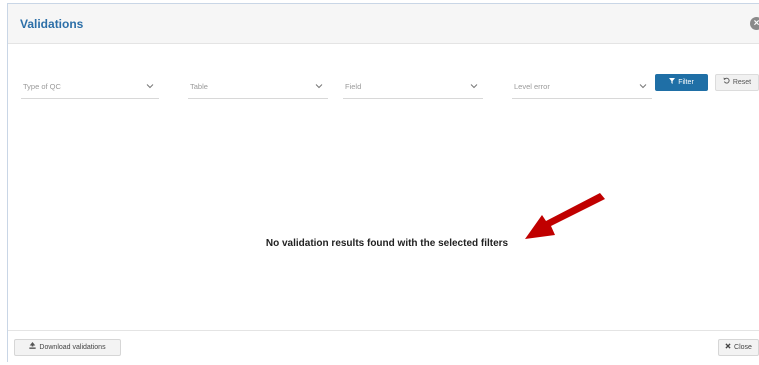  What do you see at coordinates (728, 346) in the screenshot?
I see `times-icon` at bounding box center [728, 346].